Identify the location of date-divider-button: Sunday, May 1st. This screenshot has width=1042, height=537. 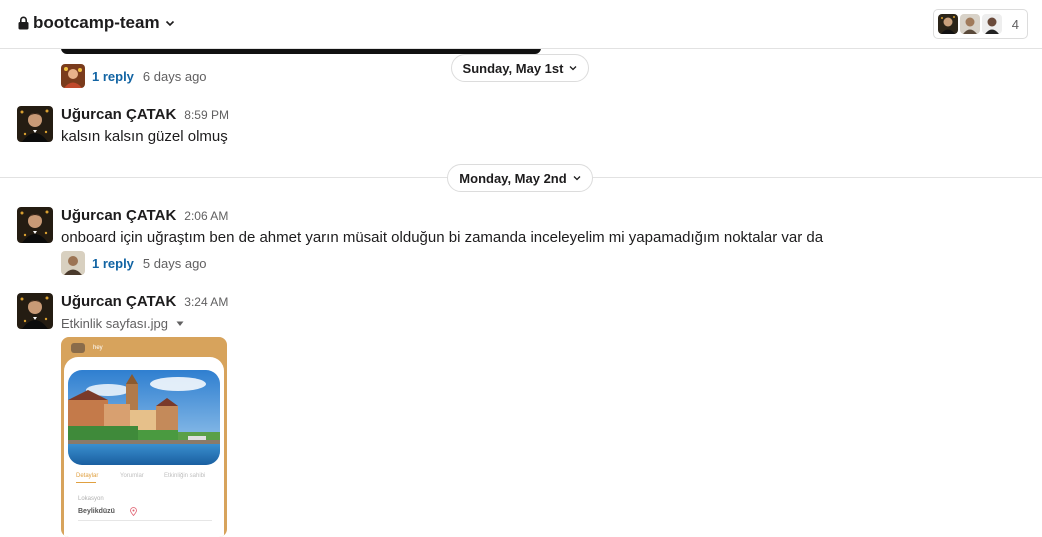
(520, 68).